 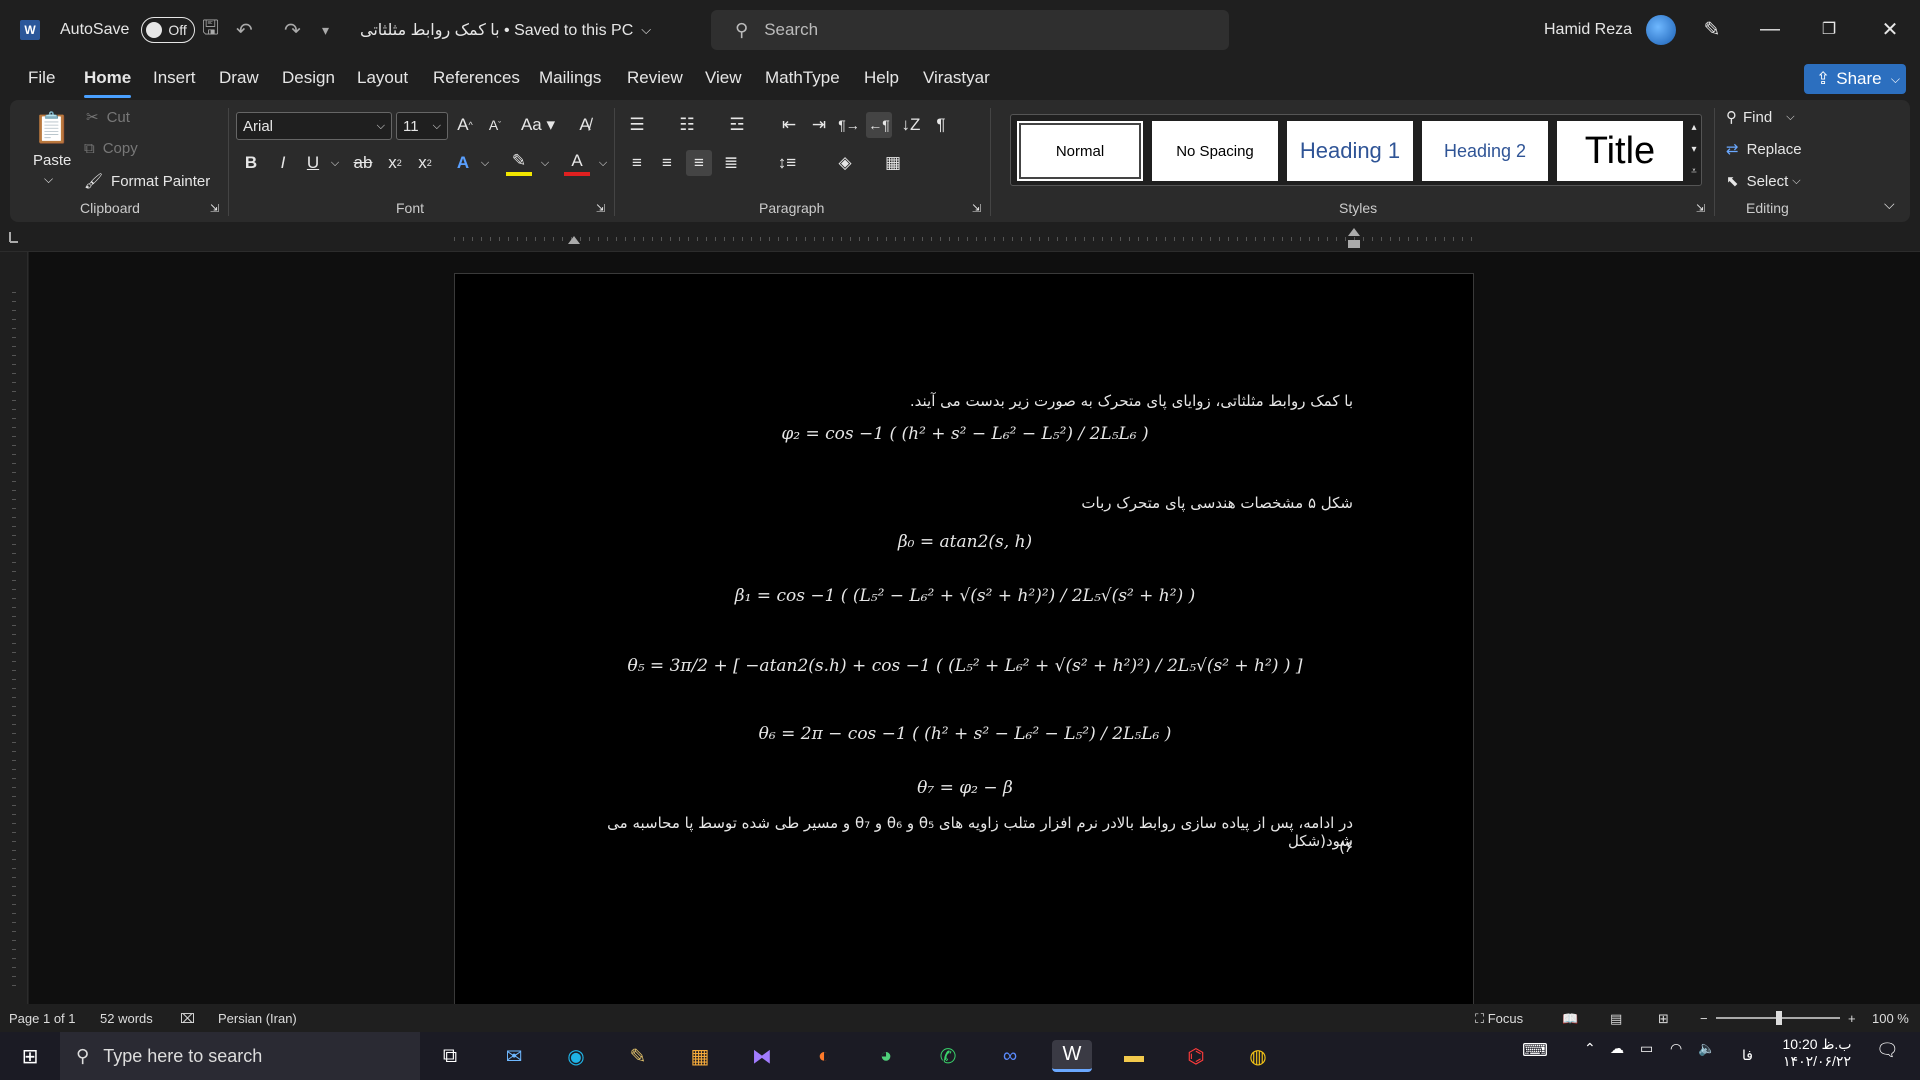 What do you see at coordinates (1072, 1056) in the screenshot?
I see `word-taskbar-icon: W` at bounding box center [1072, 1056].